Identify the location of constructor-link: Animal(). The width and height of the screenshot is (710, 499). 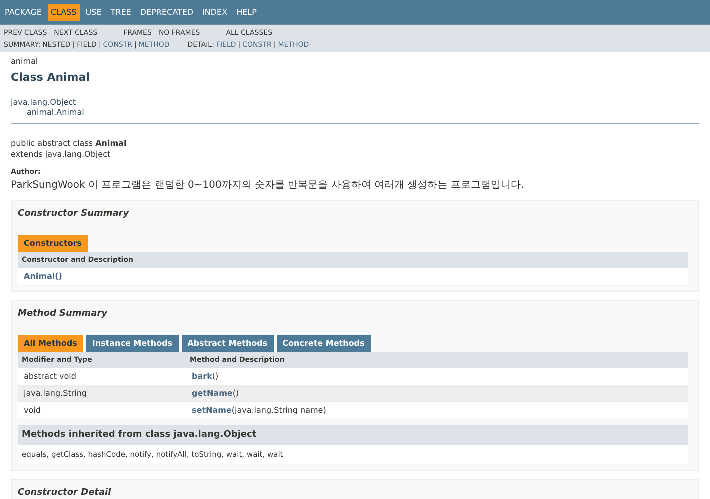
(43, 276).